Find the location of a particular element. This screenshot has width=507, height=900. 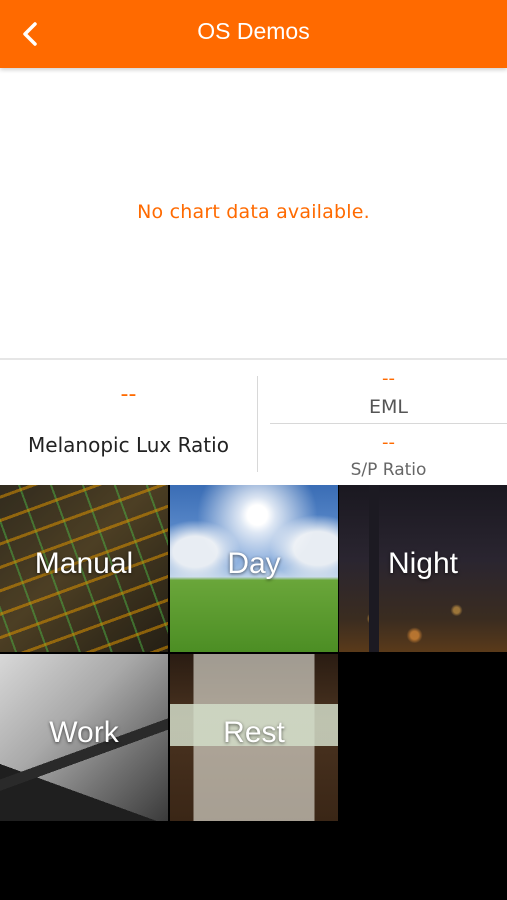

eml-value: -- is located at coordinates (388, 378).